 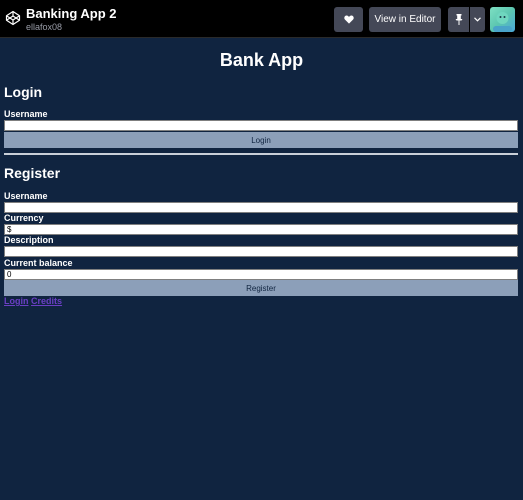 What do you see at coordinates (29, 240) in the screenshot?
I see `description-label: Description` at bounding box center [29, 240].